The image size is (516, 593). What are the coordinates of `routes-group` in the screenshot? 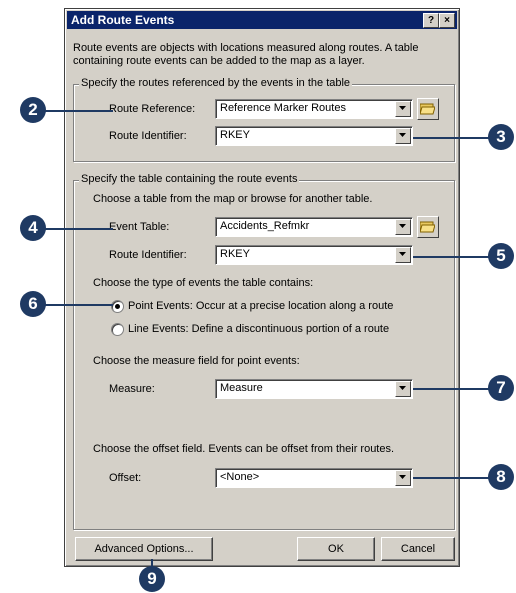 It's located at (264, 123).